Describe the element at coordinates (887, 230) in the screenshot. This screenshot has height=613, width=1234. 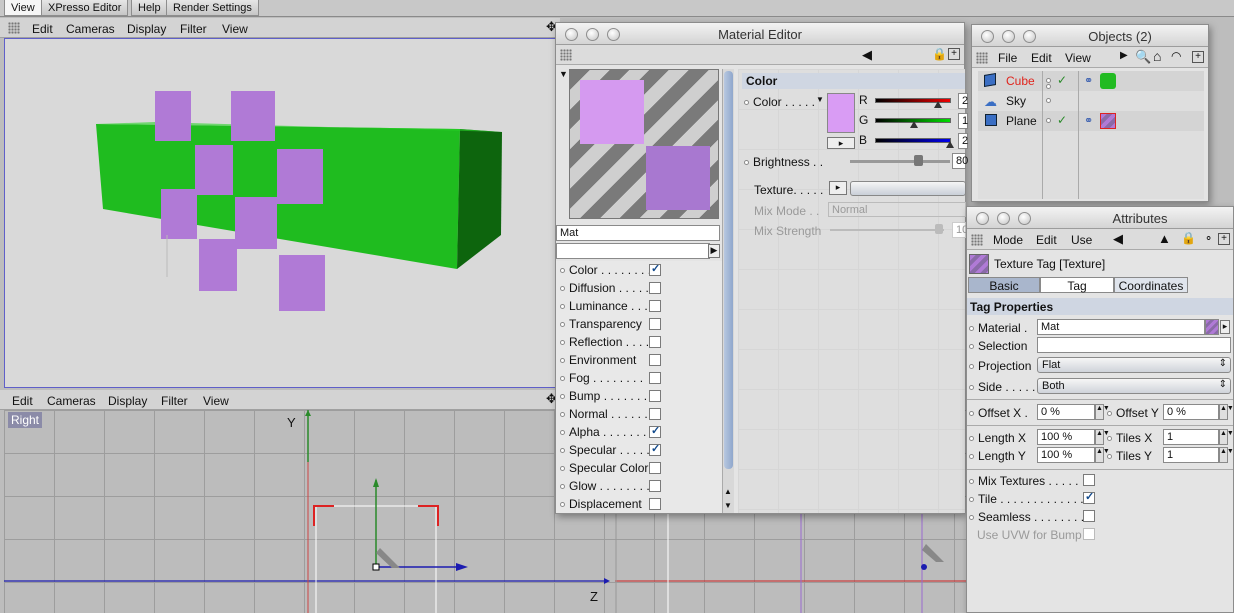
I see `mix-strength-slider` at that location.